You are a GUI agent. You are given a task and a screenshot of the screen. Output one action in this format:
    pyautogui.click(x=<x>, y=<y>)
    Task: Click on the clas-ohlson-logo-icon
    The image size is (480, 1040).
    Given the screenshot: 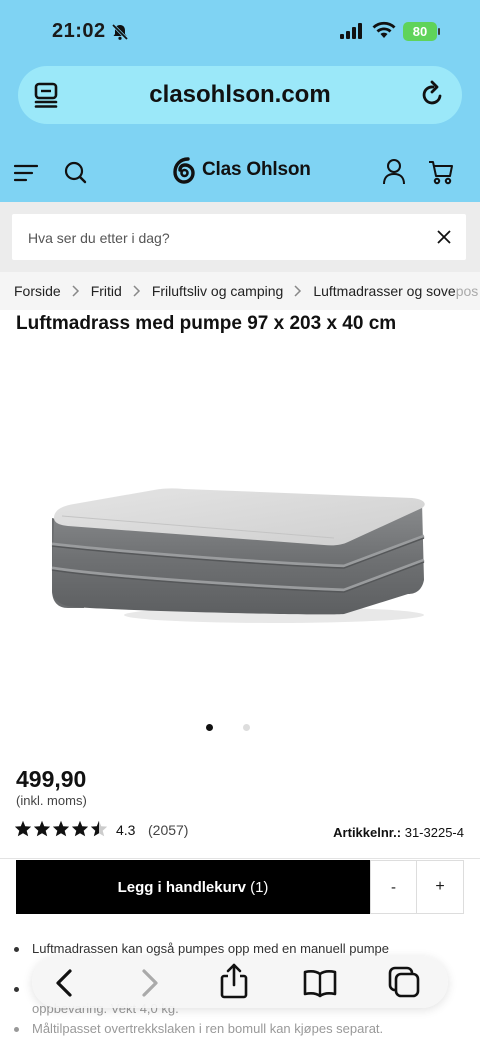 What is the action you would take?
    pyautogui.click(x=184, y=170)
    